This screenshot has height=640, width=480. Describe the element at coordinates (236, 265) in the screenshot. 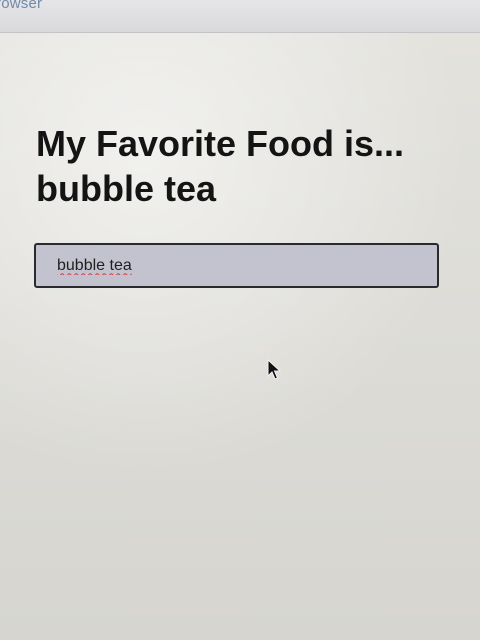

I see `favorite-food-input` at that location.